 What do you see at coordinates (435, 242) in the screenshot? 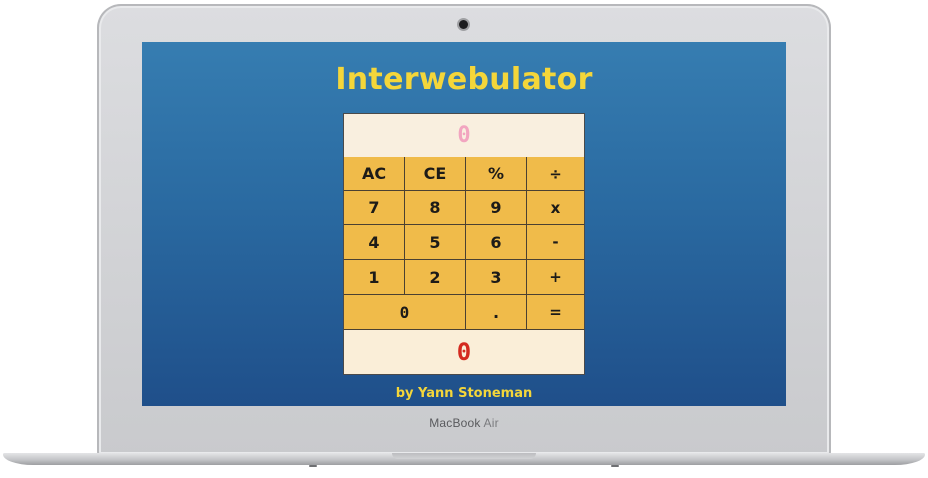
I see `five-button: 5` at bounding box center [435, 242].